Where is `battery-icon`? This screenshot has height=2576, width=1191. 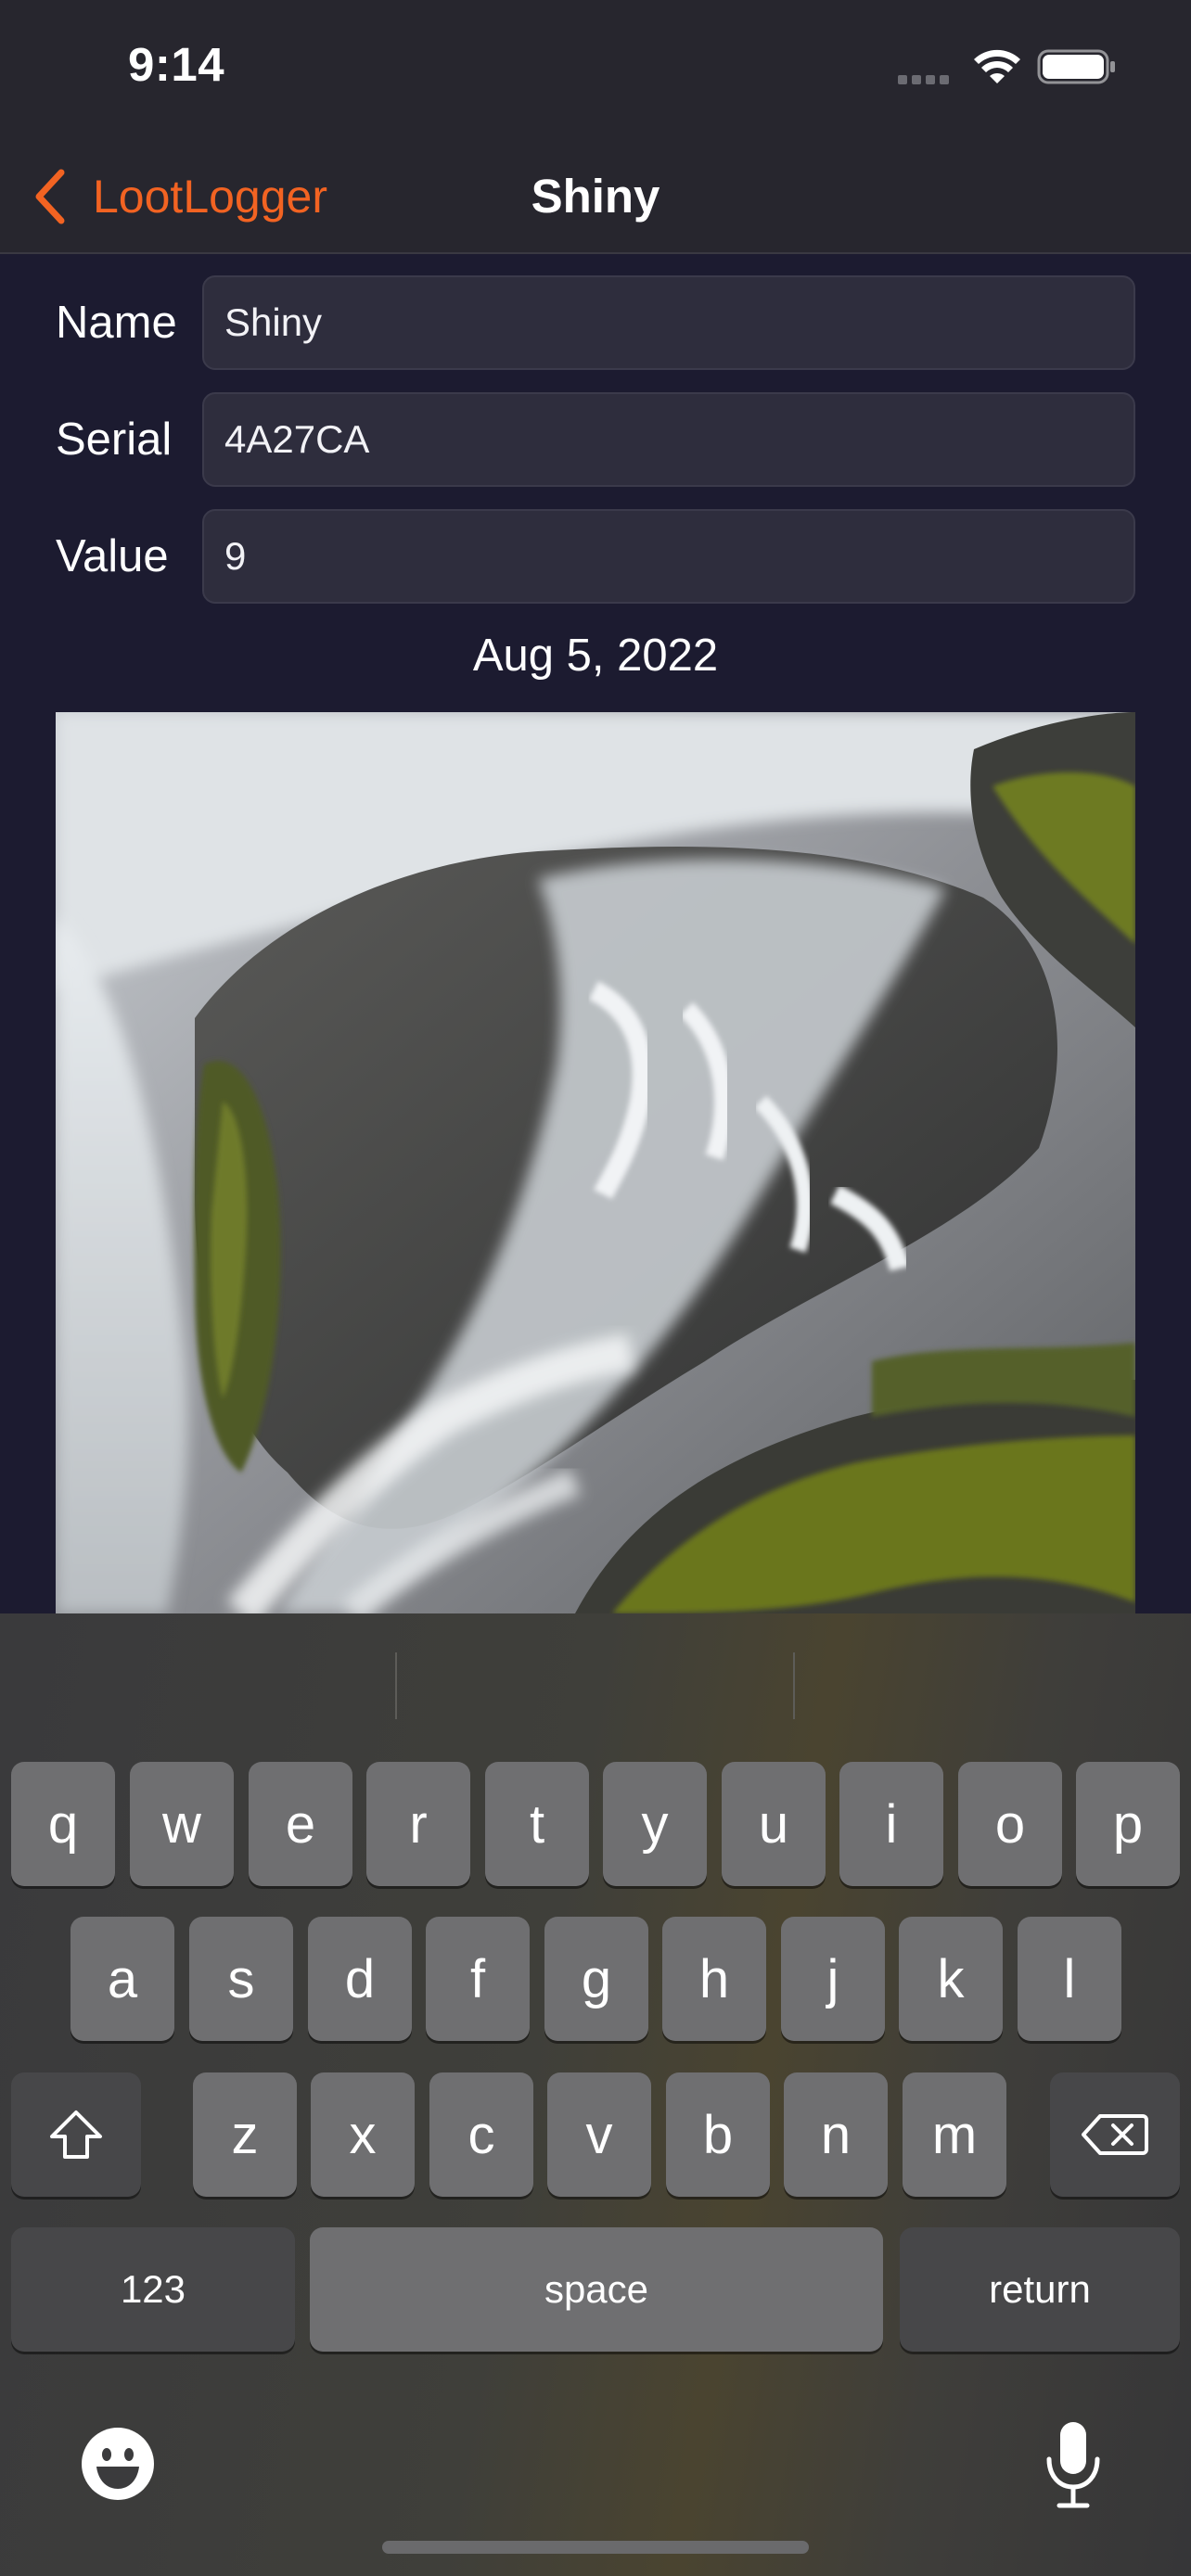
battery-icon is located at coordinates (1076, 66).